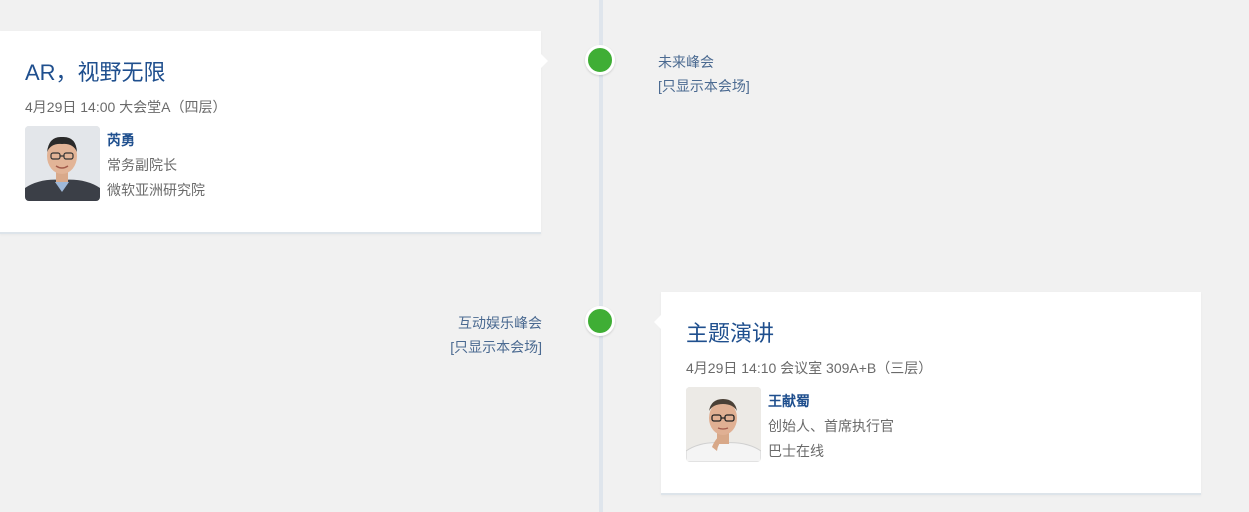  What do you see at coordinates (789, 401) in the screenshot?
I see `speaker-name: 王献蜀` at bounding box center [789, 401].